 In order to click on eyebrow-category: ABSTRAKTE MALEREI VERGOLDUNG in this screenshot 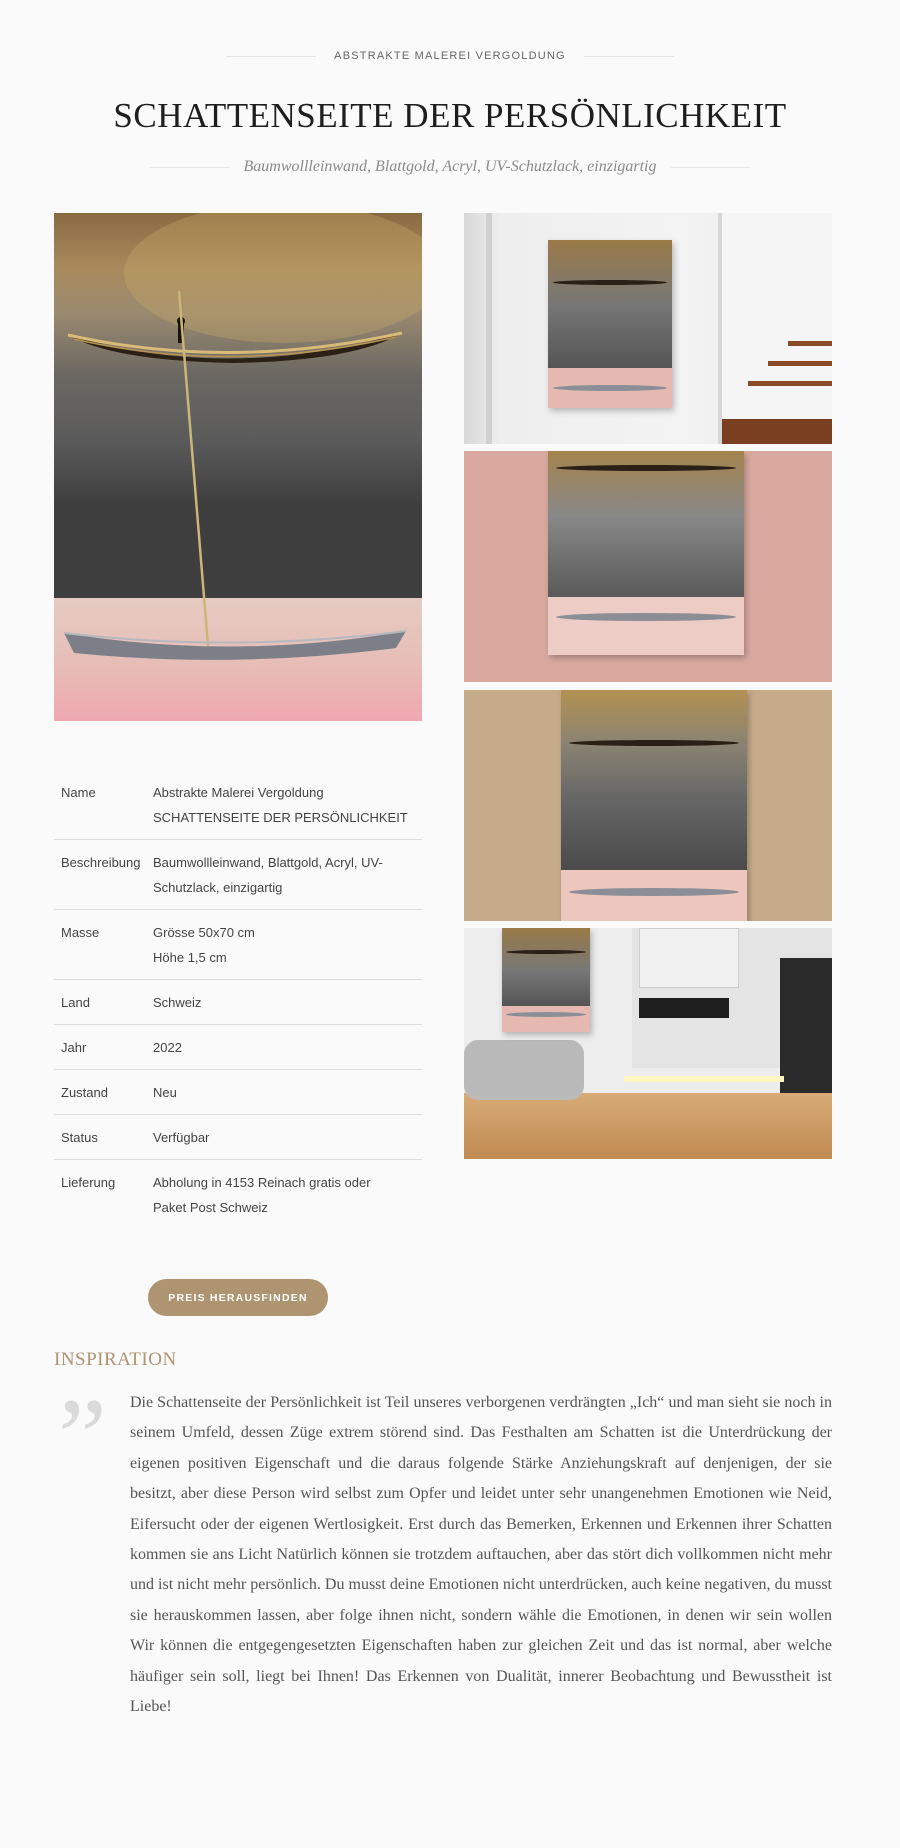, I will do `click(450, 56)`.